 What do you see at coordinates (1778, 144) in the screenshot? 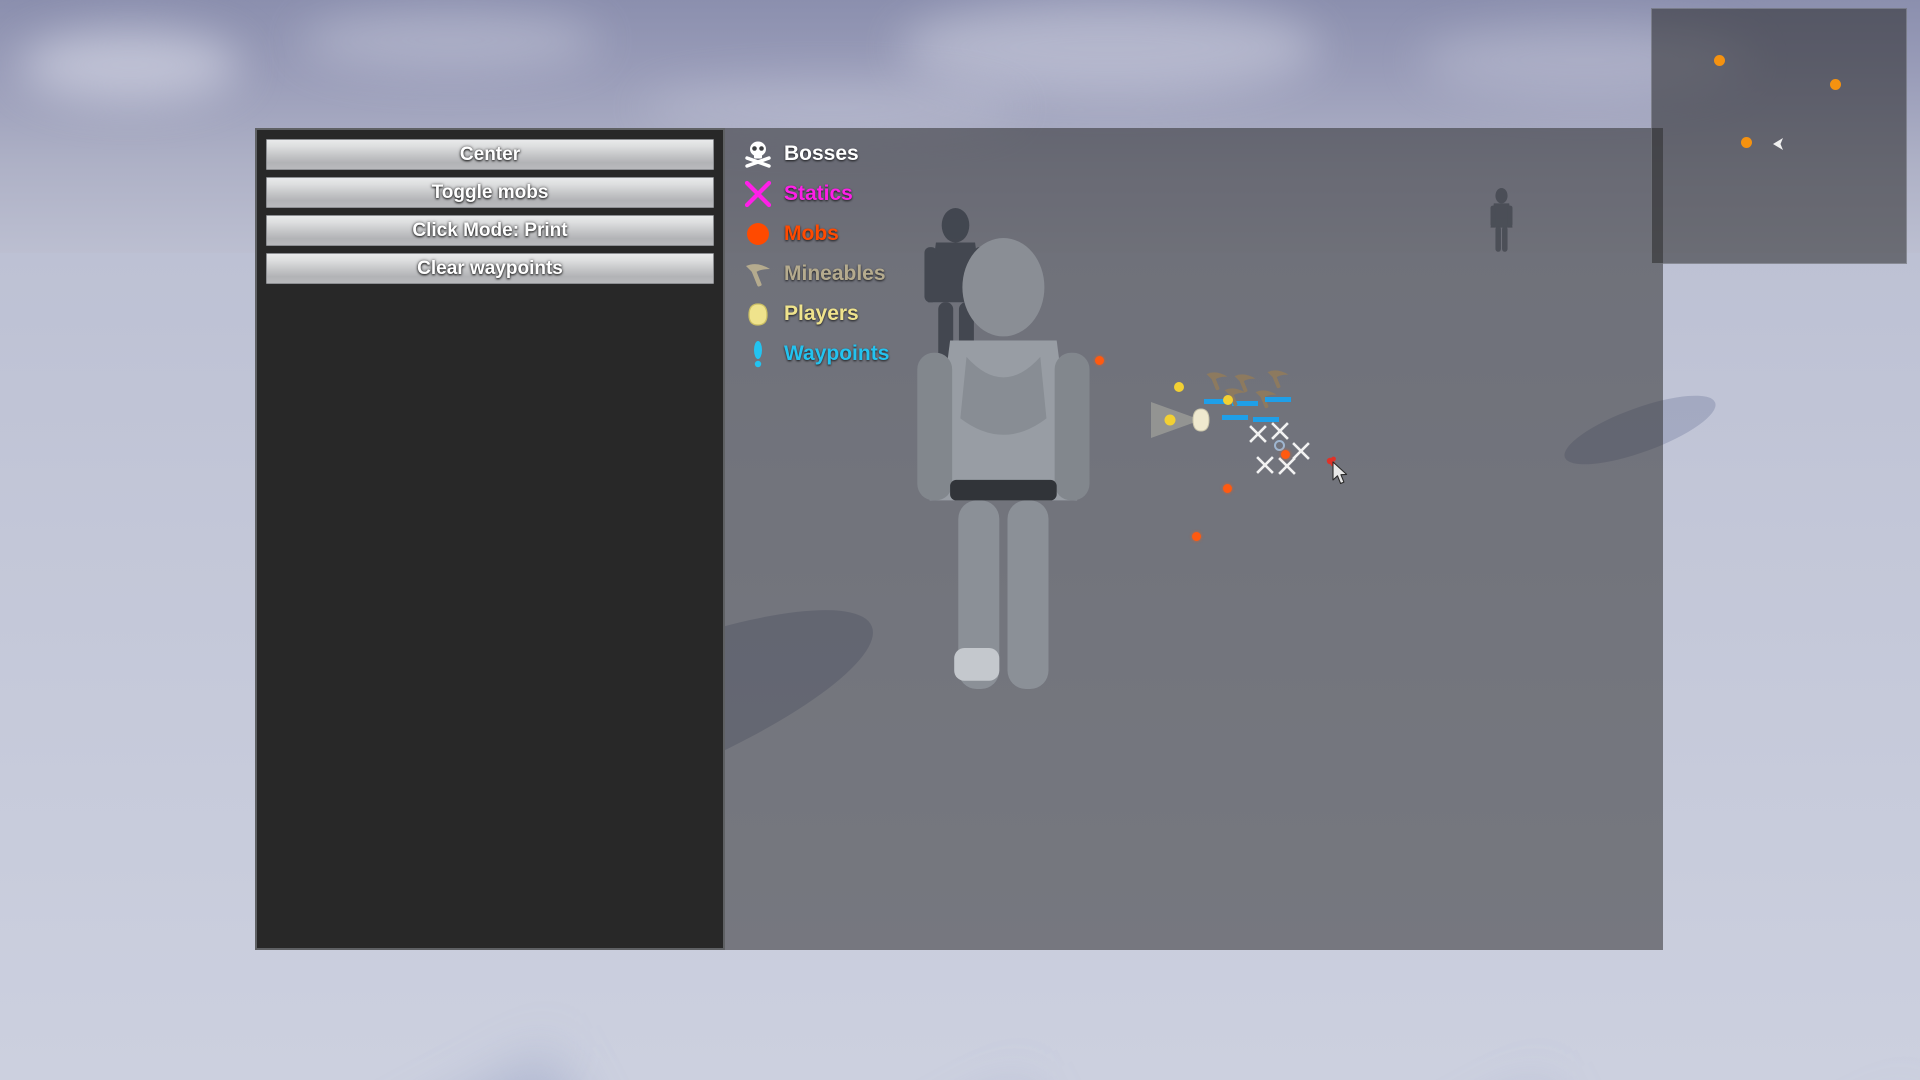
I see `minimap-player-arrow-icon` at bounding box center [1778, 144].